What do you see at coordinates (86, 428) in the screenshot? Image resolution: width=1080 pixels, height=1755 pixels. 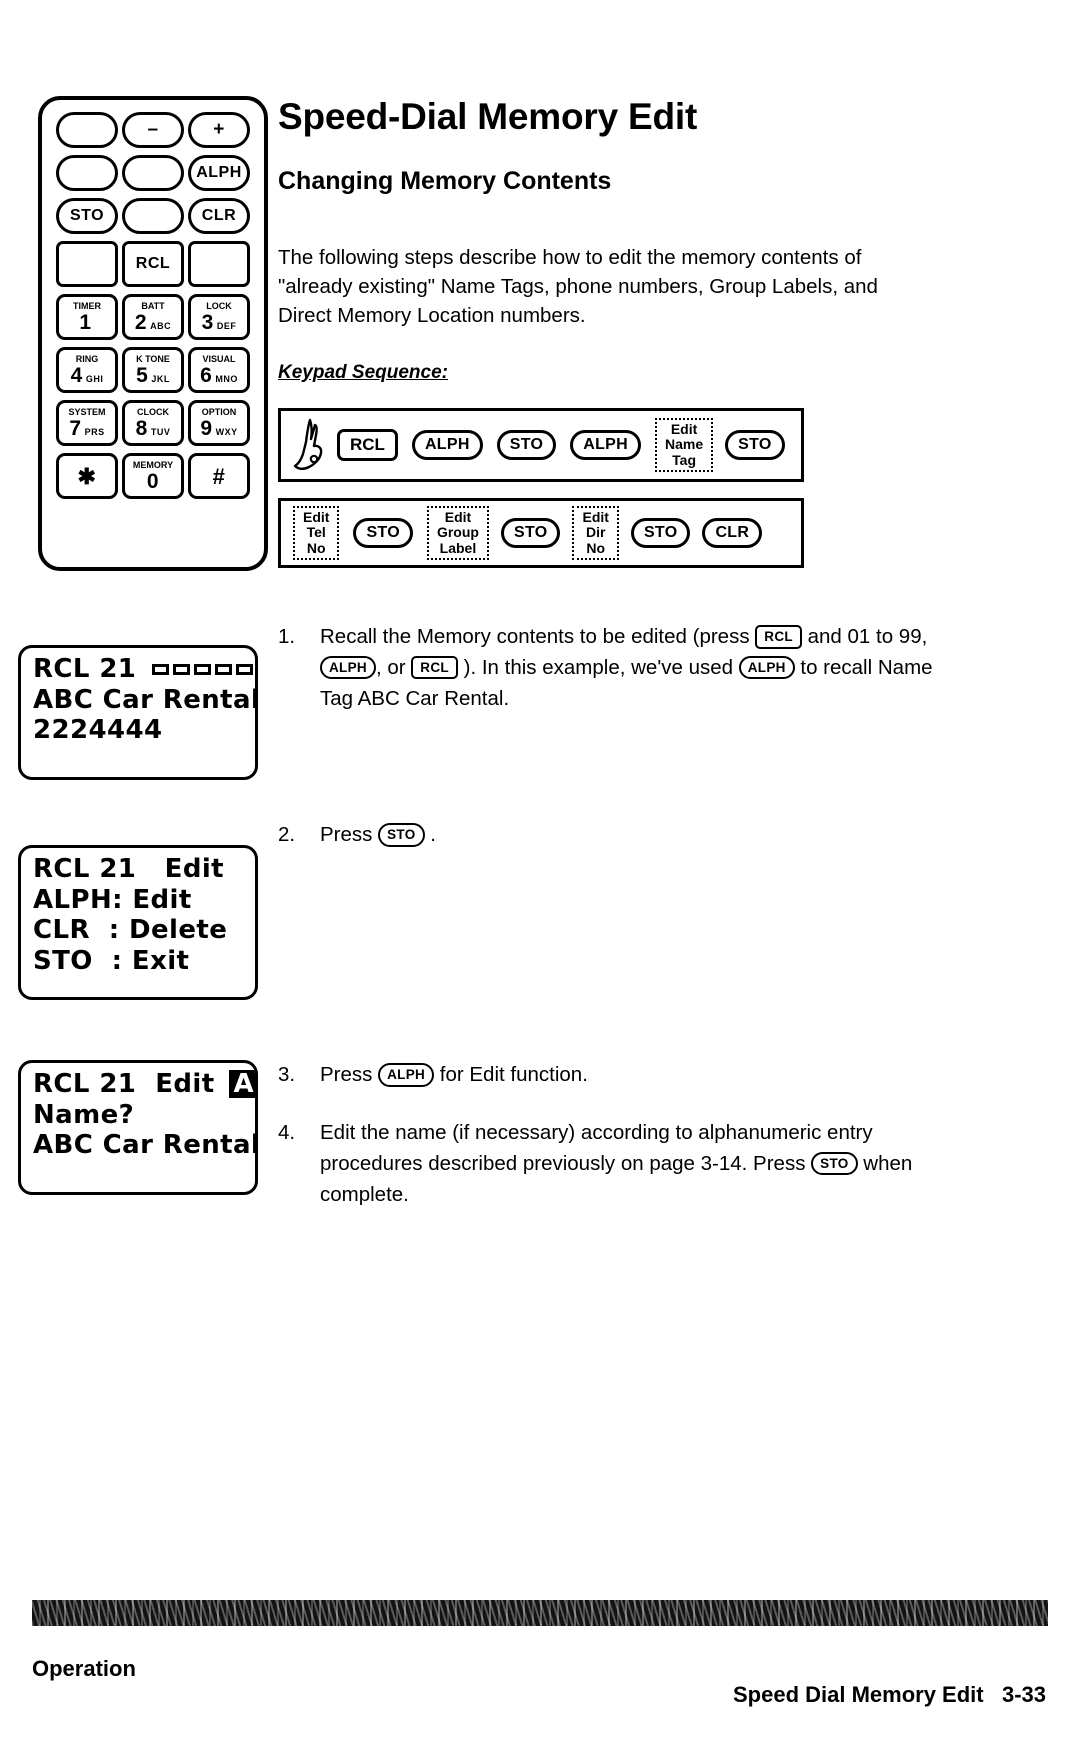 I see `key-digit-group: 7 PRS` at bounding box center [86, 428].